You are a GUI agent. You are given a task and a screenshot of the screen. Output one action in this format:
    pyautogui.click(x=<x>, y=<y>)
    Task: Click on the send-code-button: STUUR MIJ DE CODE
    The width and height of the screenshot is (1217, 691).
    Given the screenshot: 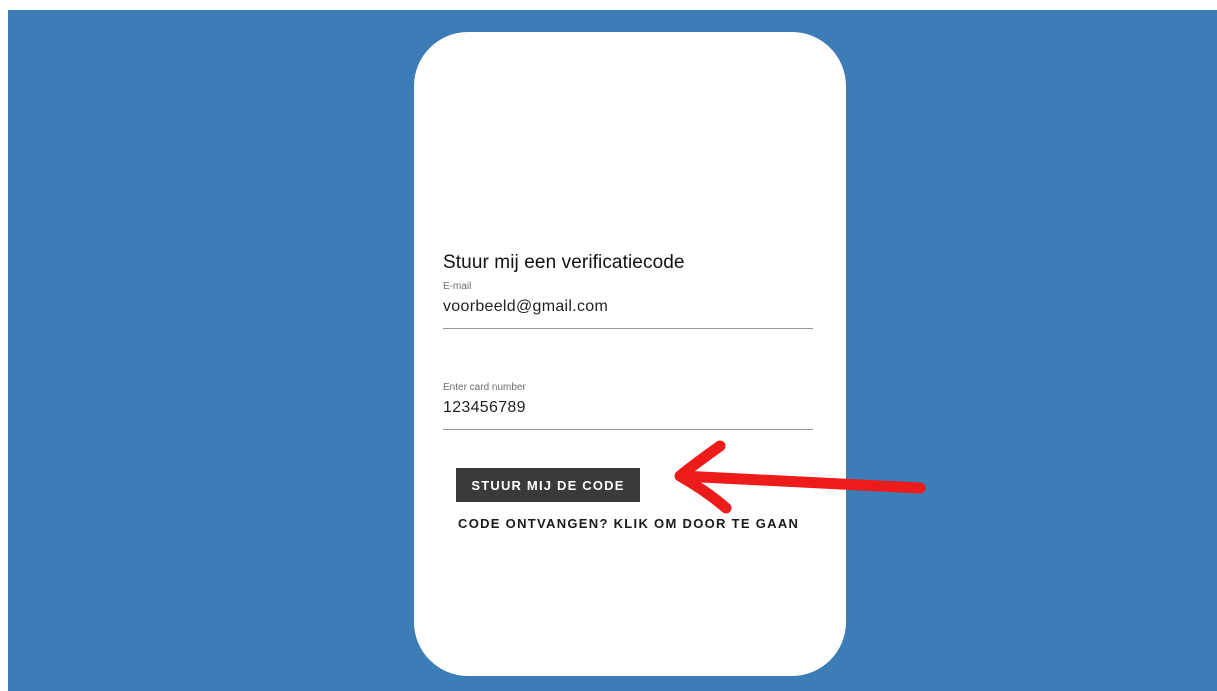 What is the action you would take?
    pyautogui.click(x=548, y=485)
    